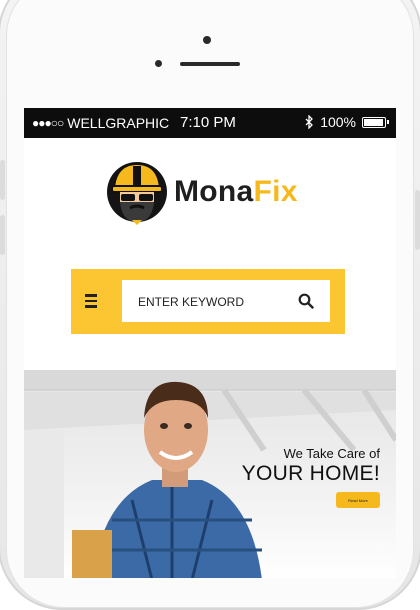 Image resolution: width=420 pixels, height=610 pixels. Describe the element at coordinates (214, 191) in the screenshot. I see `logo-text-part1: Mona` at that location.